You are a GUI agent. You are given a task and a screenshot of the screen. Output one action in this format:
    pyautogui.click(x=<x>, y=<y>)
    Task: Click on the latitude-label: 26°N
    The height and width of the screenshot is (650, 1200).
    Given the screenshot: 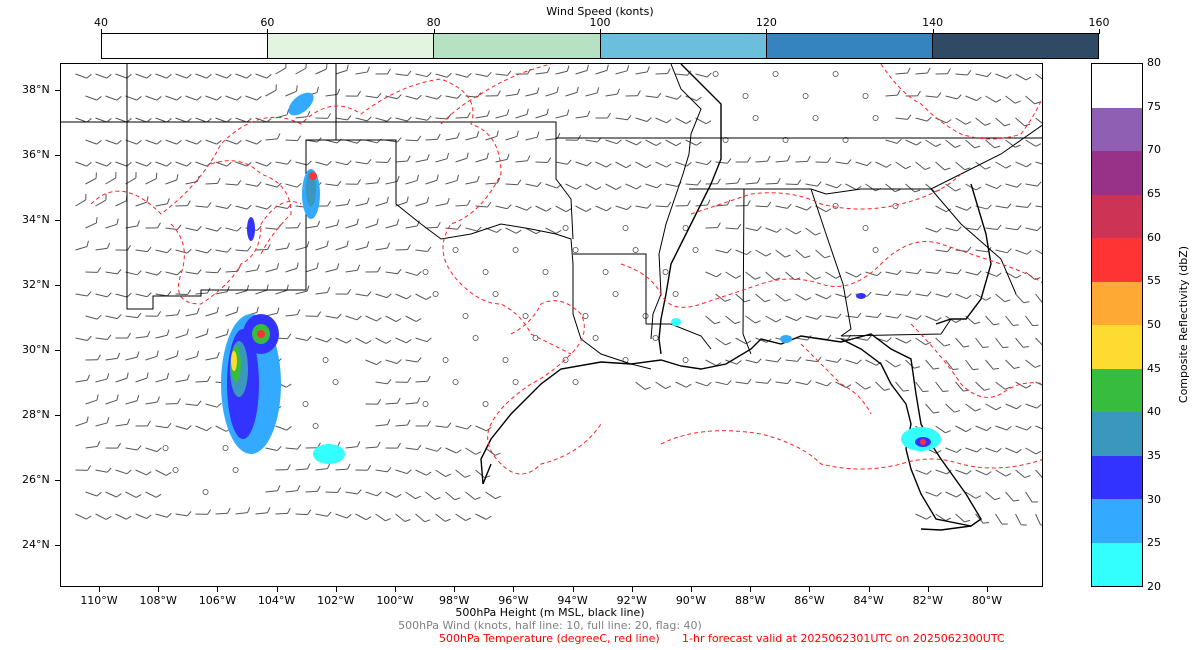 What is the action you would take?
    pyautogui.click(x=36, y=479)
    